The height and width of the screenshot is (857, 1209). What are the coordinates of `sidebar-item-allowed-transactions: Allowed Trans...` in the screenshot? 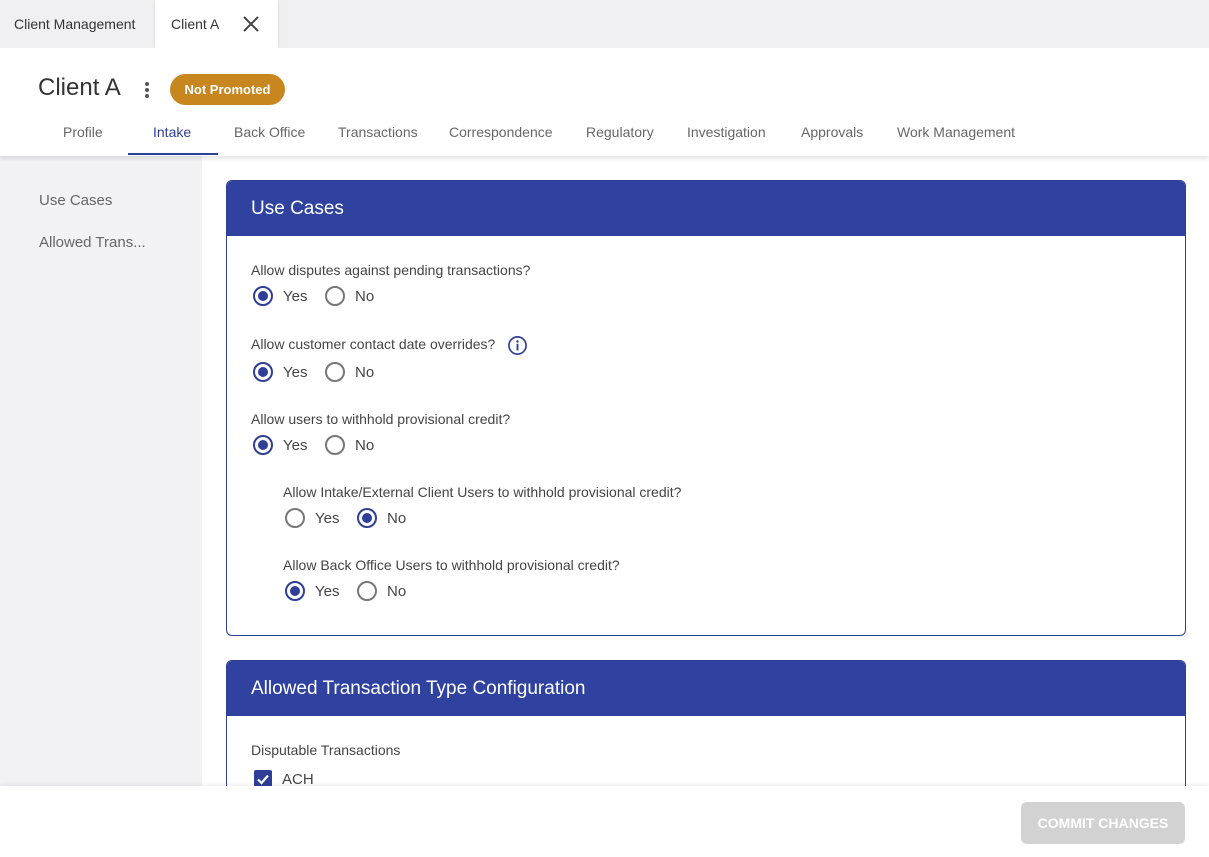 It's located at (92, 242).